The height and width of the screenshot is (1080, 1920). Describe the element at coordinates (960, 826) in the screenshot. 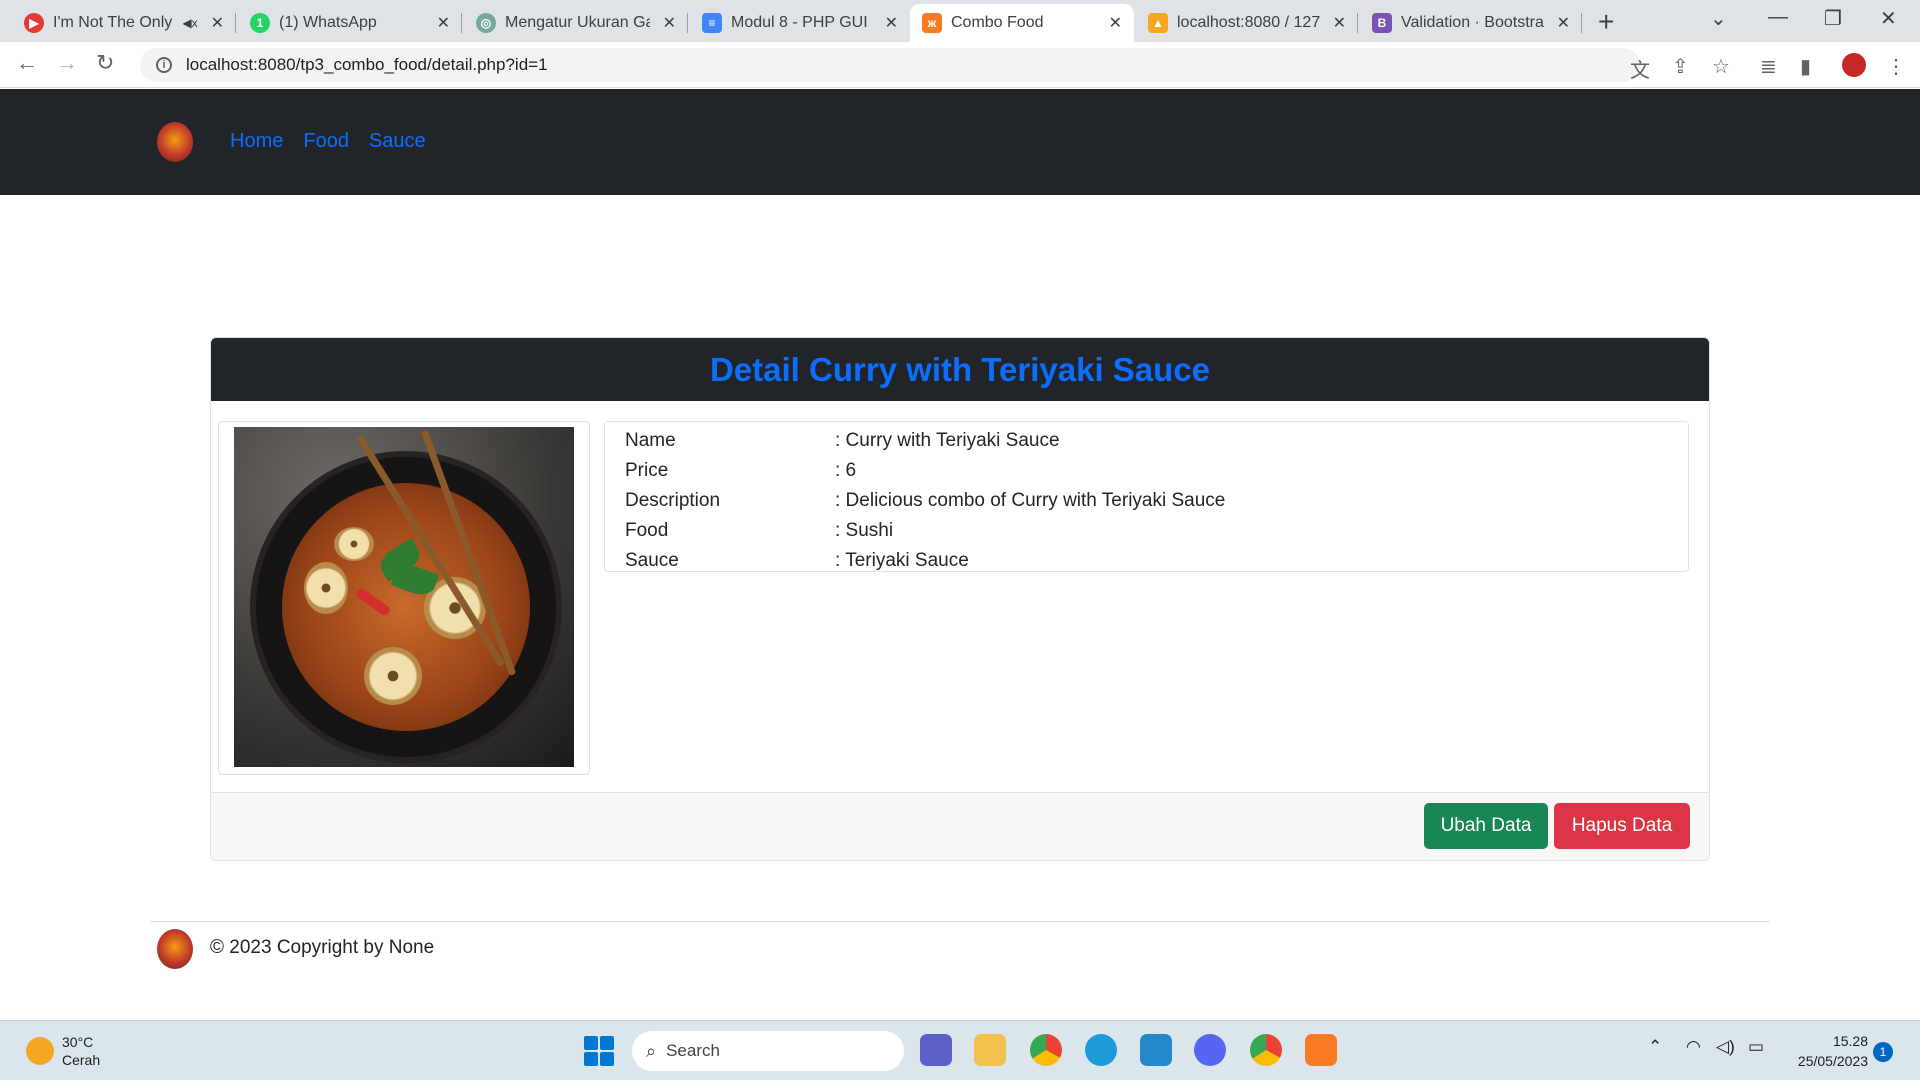

I see `card-footer: Ubah Data Hapus Data` at that location.